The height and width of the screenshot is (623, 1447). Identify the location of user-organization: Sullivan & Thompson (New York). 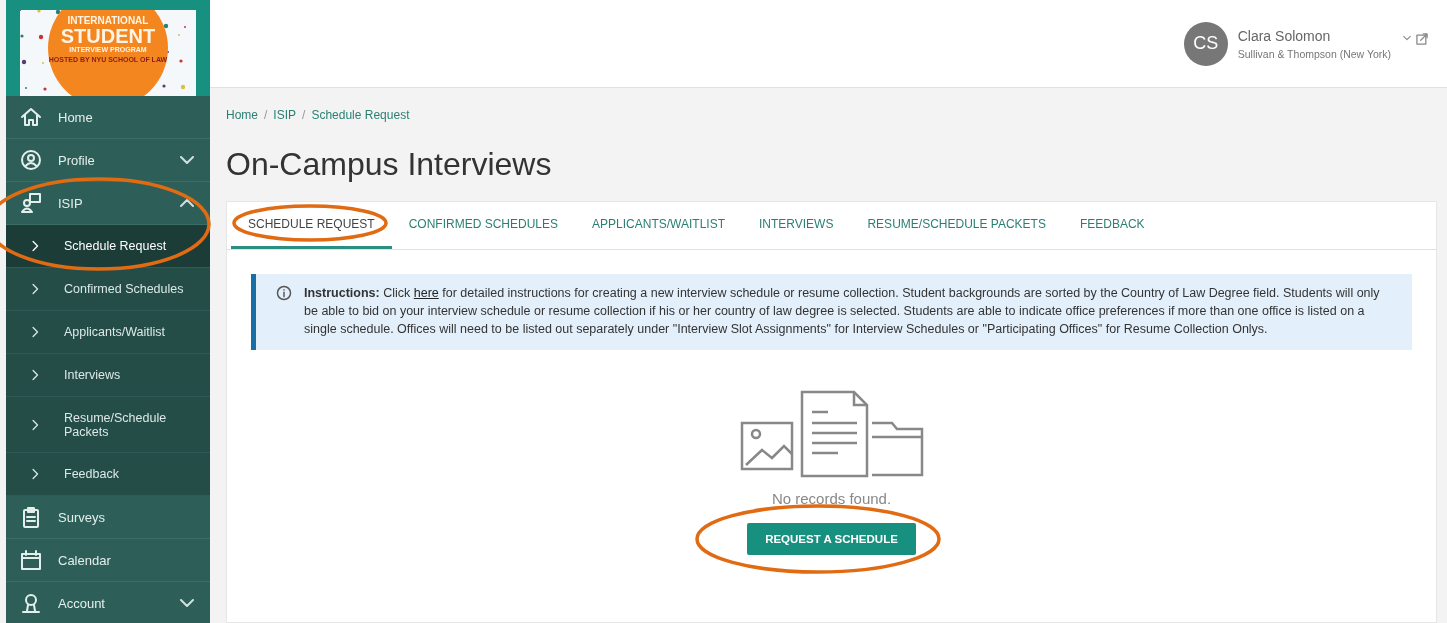
(1314, 53).